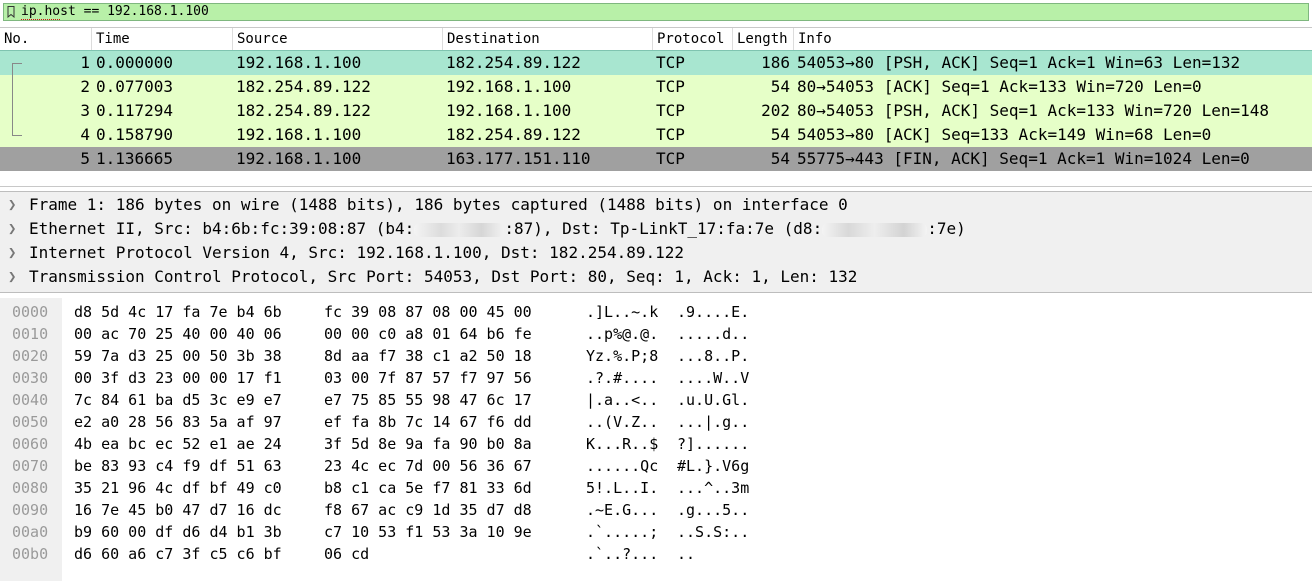  I want to click on hex-bytes-2: 8d aa f7 38 c1 a2 50 18, so click(428, 356).